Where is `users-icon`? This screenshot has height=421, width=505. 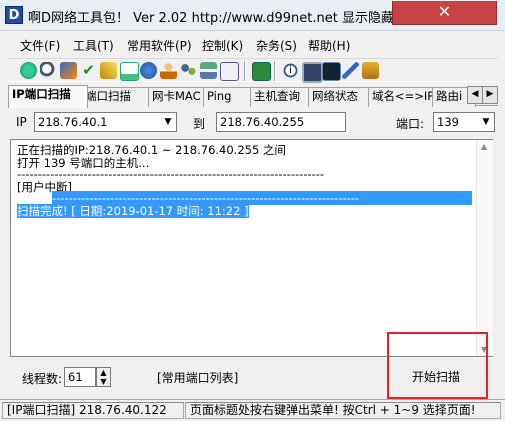
users-icon is located at coordinates (188, 70).